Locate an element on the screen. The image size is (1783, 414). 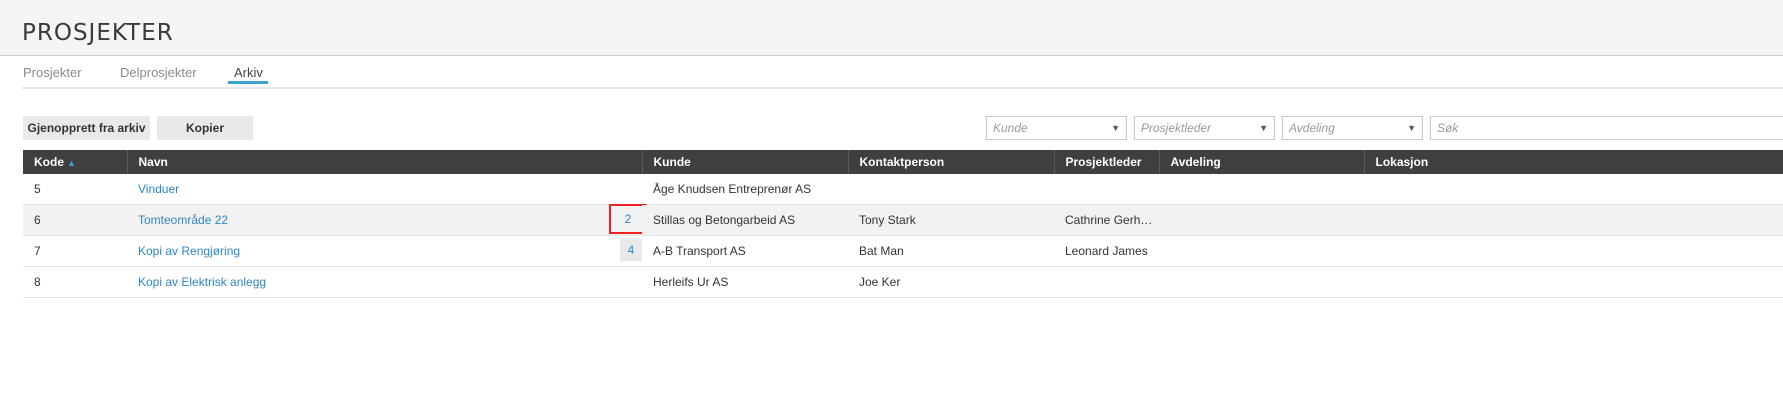
cell-kontaktperson: Bat Man is located at coordinates (951, 251).